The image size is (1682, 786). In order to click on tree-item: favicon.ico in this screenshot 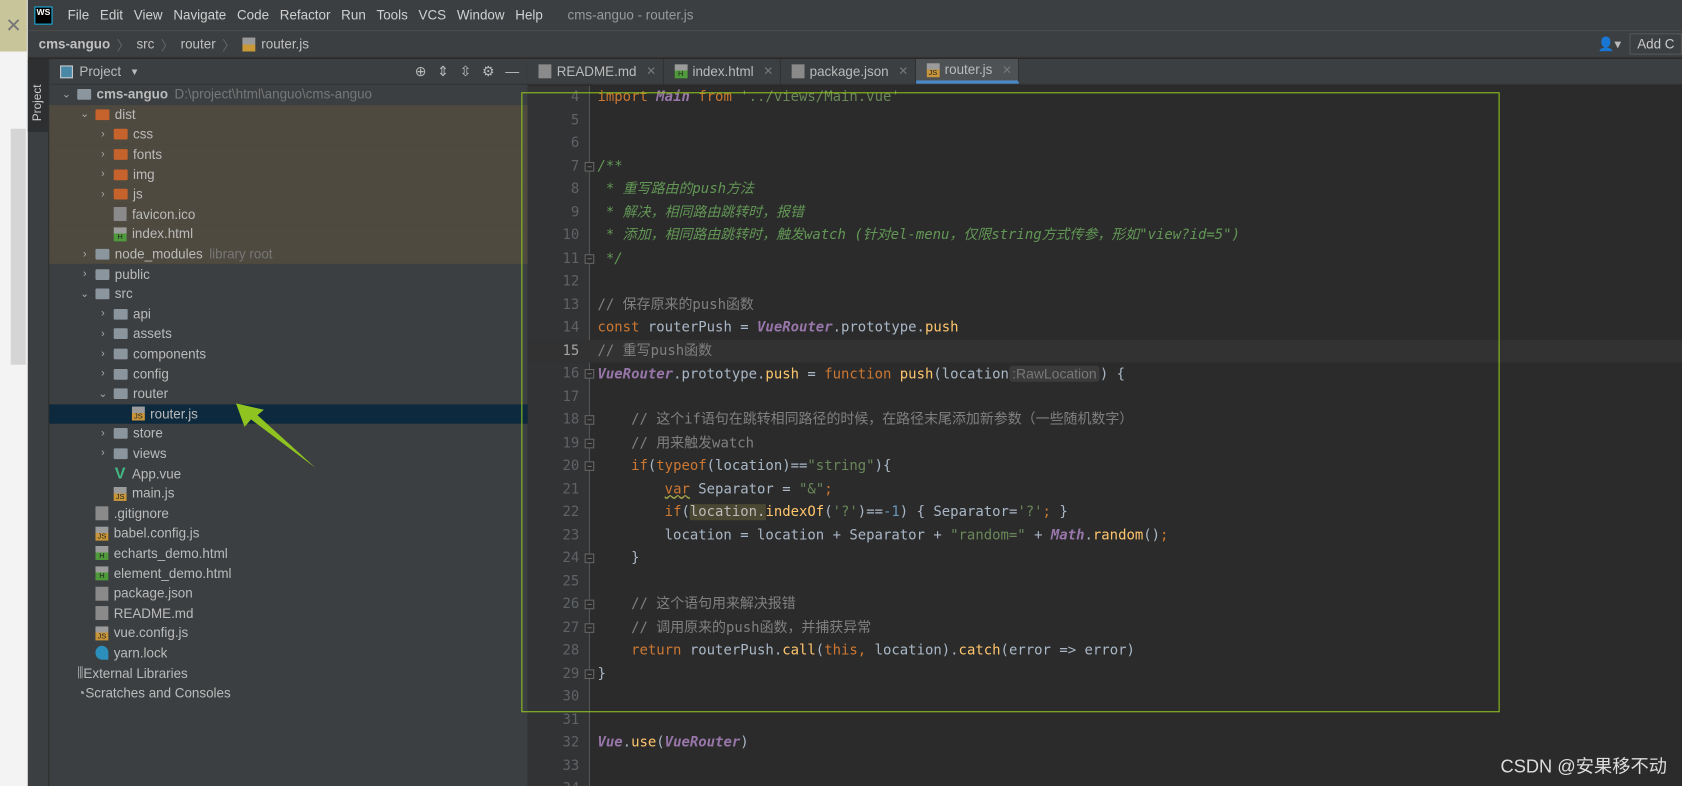, I will do `click(288, 214)`.